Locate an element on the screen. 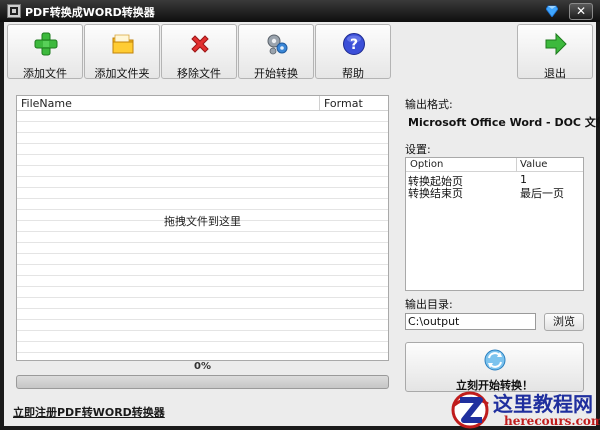 The image size is (600, 430). register-link: 立即注册PDF转WORD转换器 is located at coordinates (89, 412).